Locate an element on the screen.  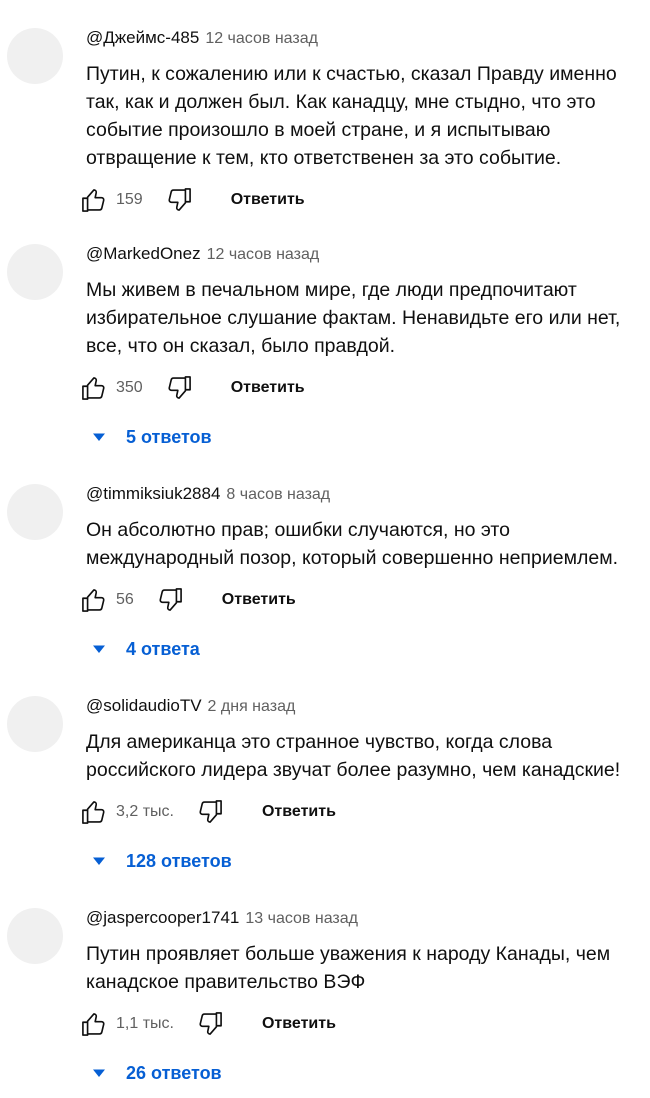
comment-actions: 159 Ответить is located at coordinates (192, 200).